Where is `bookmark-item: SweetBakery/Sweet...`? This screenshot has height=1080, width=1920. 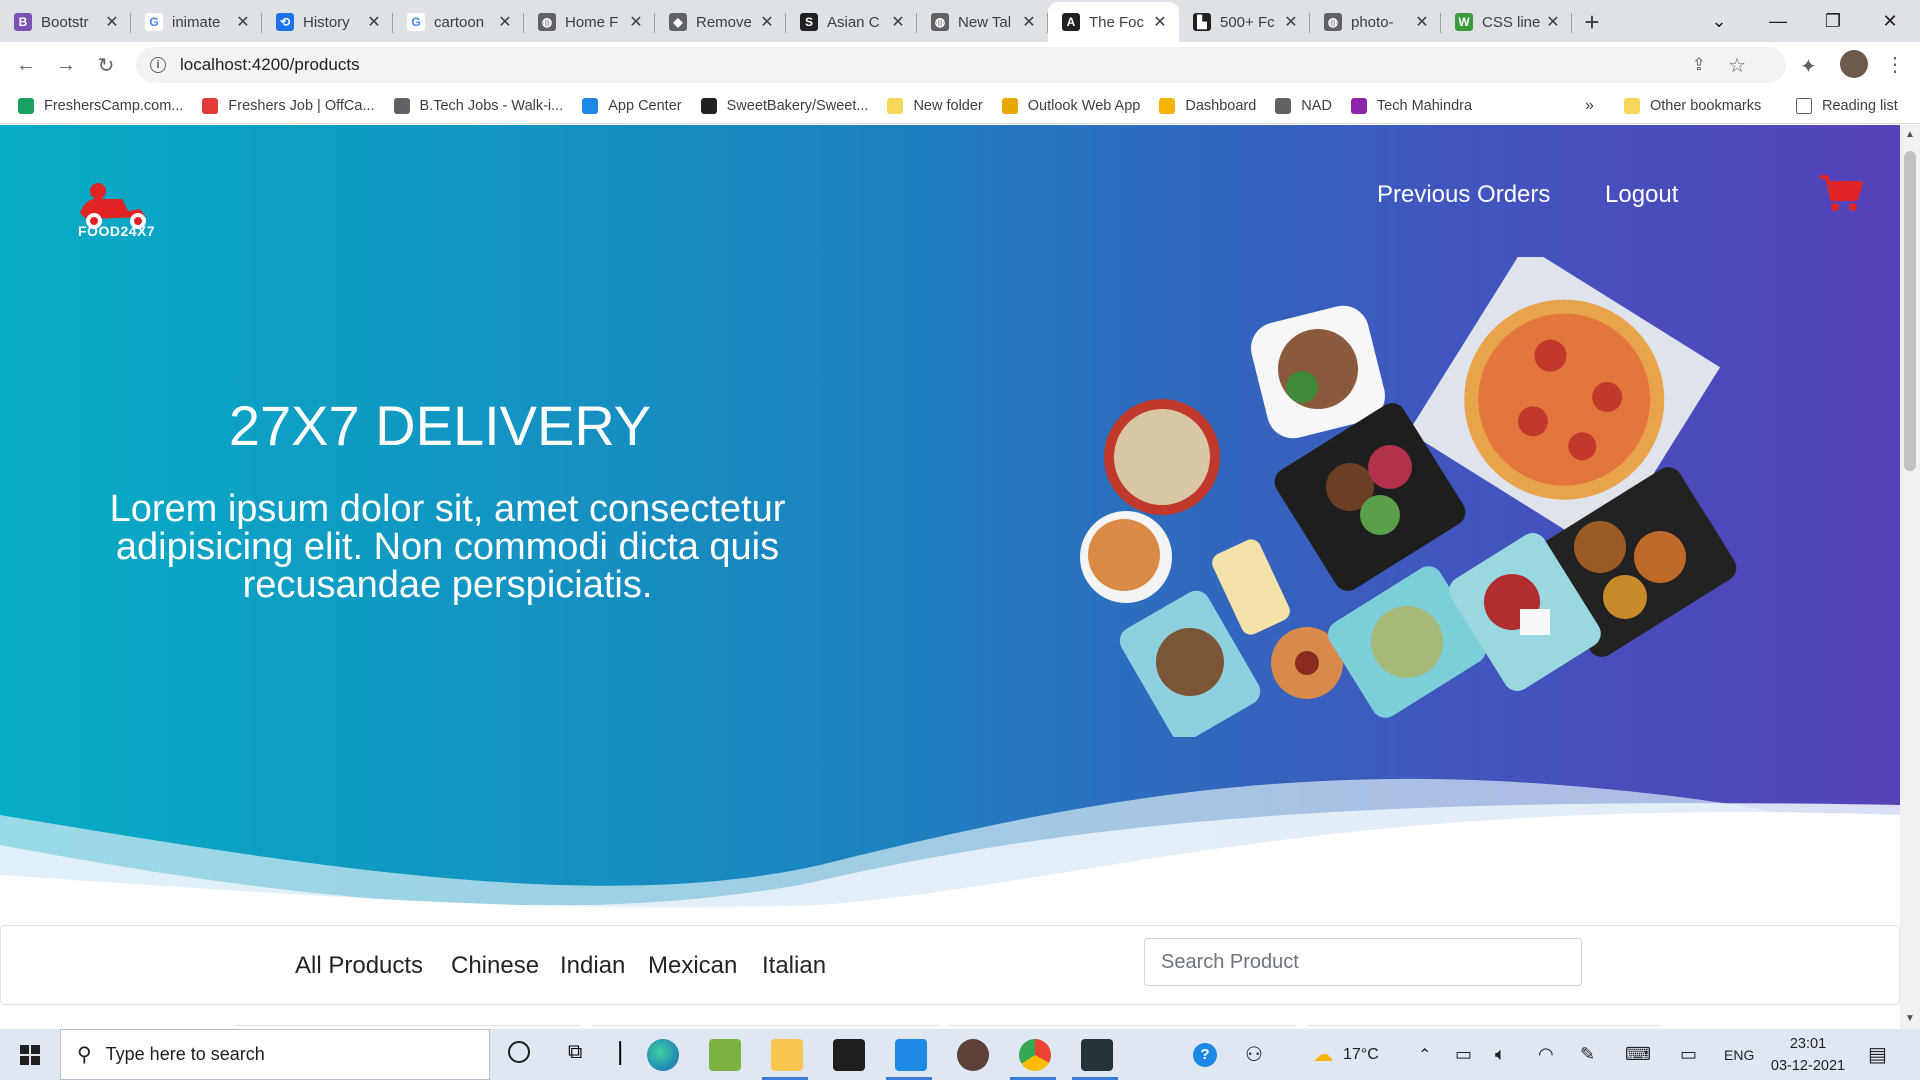 bookmark-item: SweetBakery/Sweet... is located at coordinates (784, 105).